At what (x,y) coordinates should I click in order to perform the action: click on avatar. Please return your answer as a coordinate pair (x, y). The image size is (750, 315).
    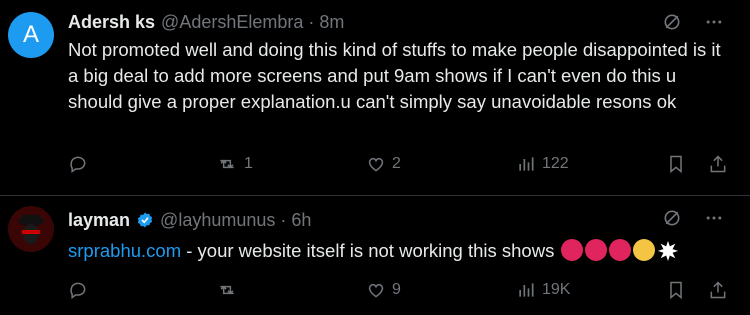
    Looking at the image, I should click on (31, 229).